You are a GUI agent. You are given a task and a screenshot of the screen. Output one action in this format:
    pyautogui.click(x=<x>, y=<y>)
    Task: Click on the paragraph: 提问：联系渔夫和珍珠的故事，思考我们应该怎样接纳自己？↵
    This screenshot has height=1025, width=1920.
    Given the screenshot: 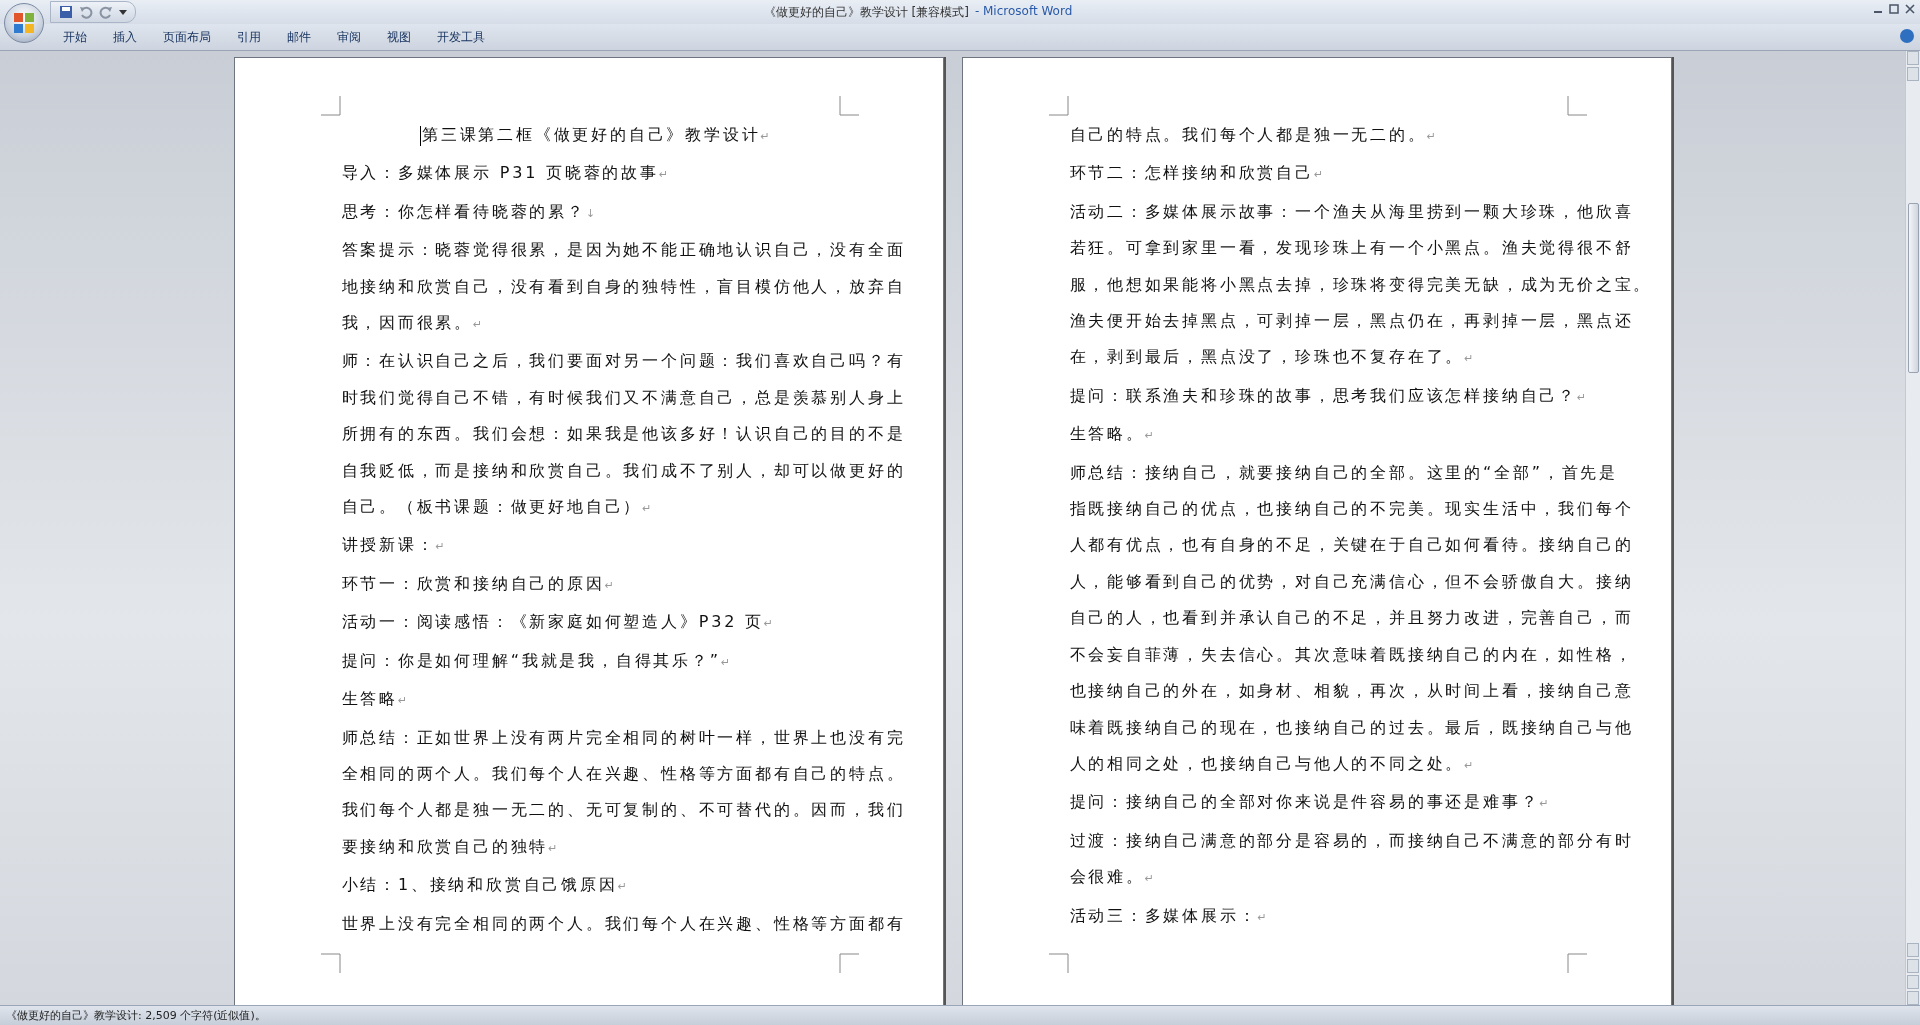 What is the action you would take?
    pyautogui.click(x=1328, y=395)
    